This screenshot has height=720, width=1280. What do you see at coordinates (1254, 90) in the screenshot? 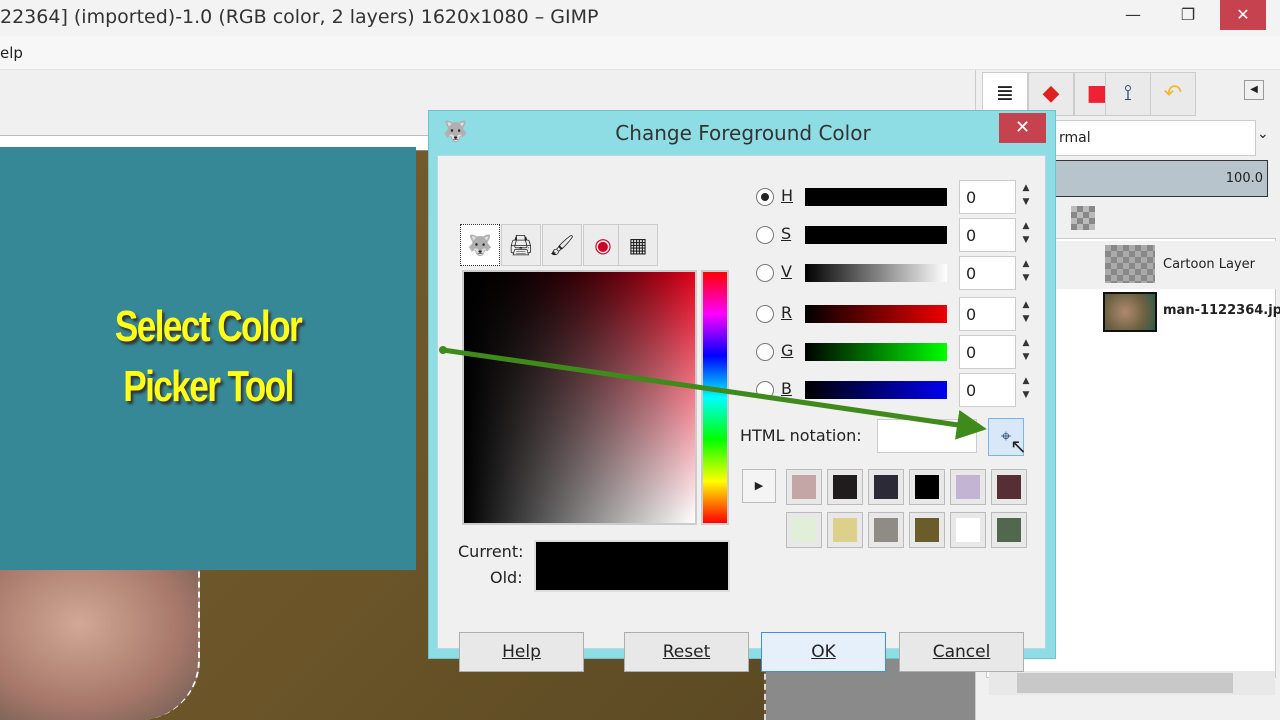
I see `dock-menu-icon: ◀` at bounding box center [1254, 90].